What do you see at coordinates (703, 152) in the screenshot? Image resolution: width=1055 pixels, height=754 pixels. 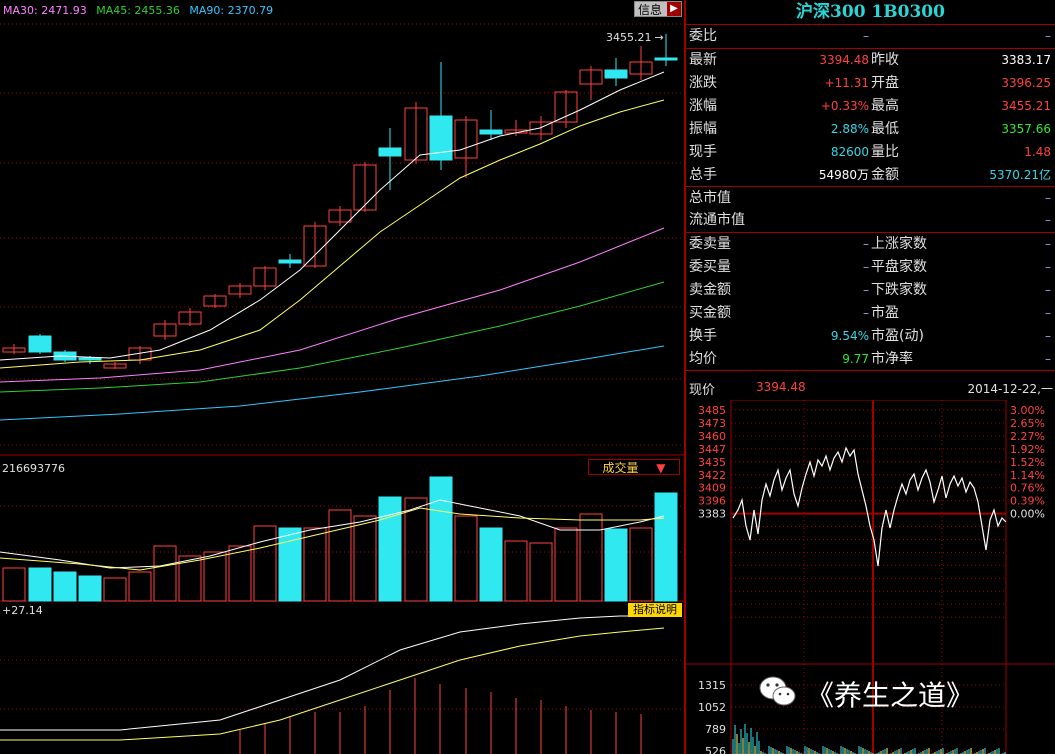 I see `field-label: 现手` at bounding box center [703, 152].